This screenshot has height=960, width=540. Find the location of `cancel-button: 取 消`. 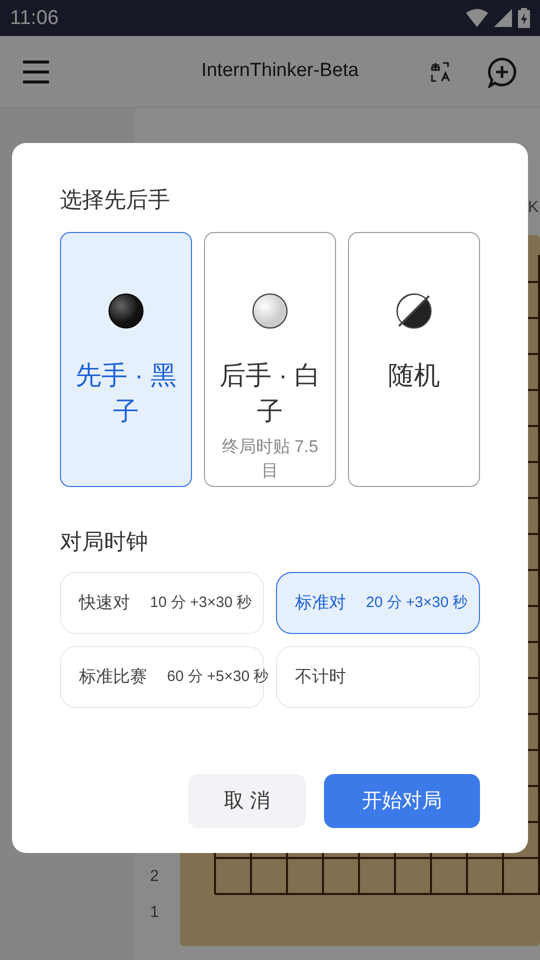

cancel-button: 取 消 is located at coordinates (247, 801).